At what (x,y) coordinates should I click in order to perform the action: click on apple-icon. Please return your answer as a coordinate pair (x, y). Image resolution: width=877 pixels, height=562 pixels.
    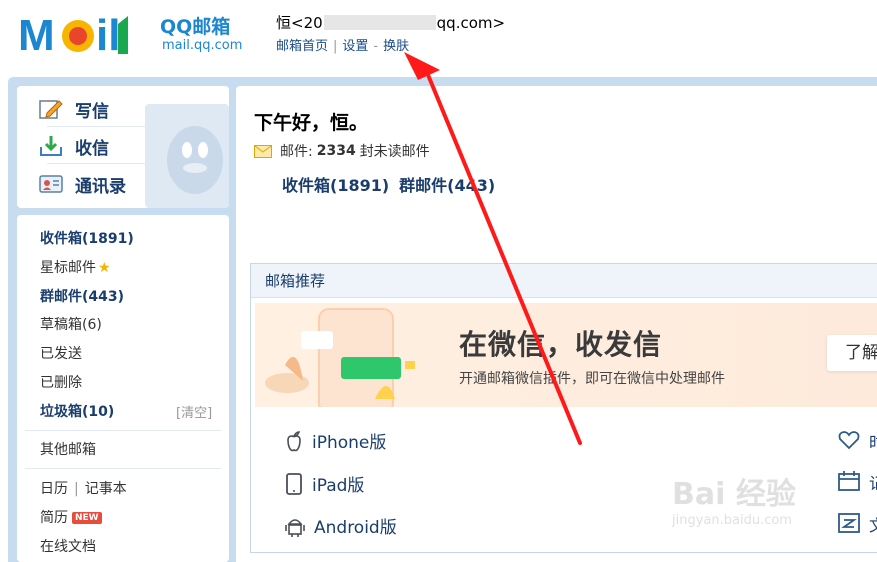
    Looking at the image, I should click on (294, 440).